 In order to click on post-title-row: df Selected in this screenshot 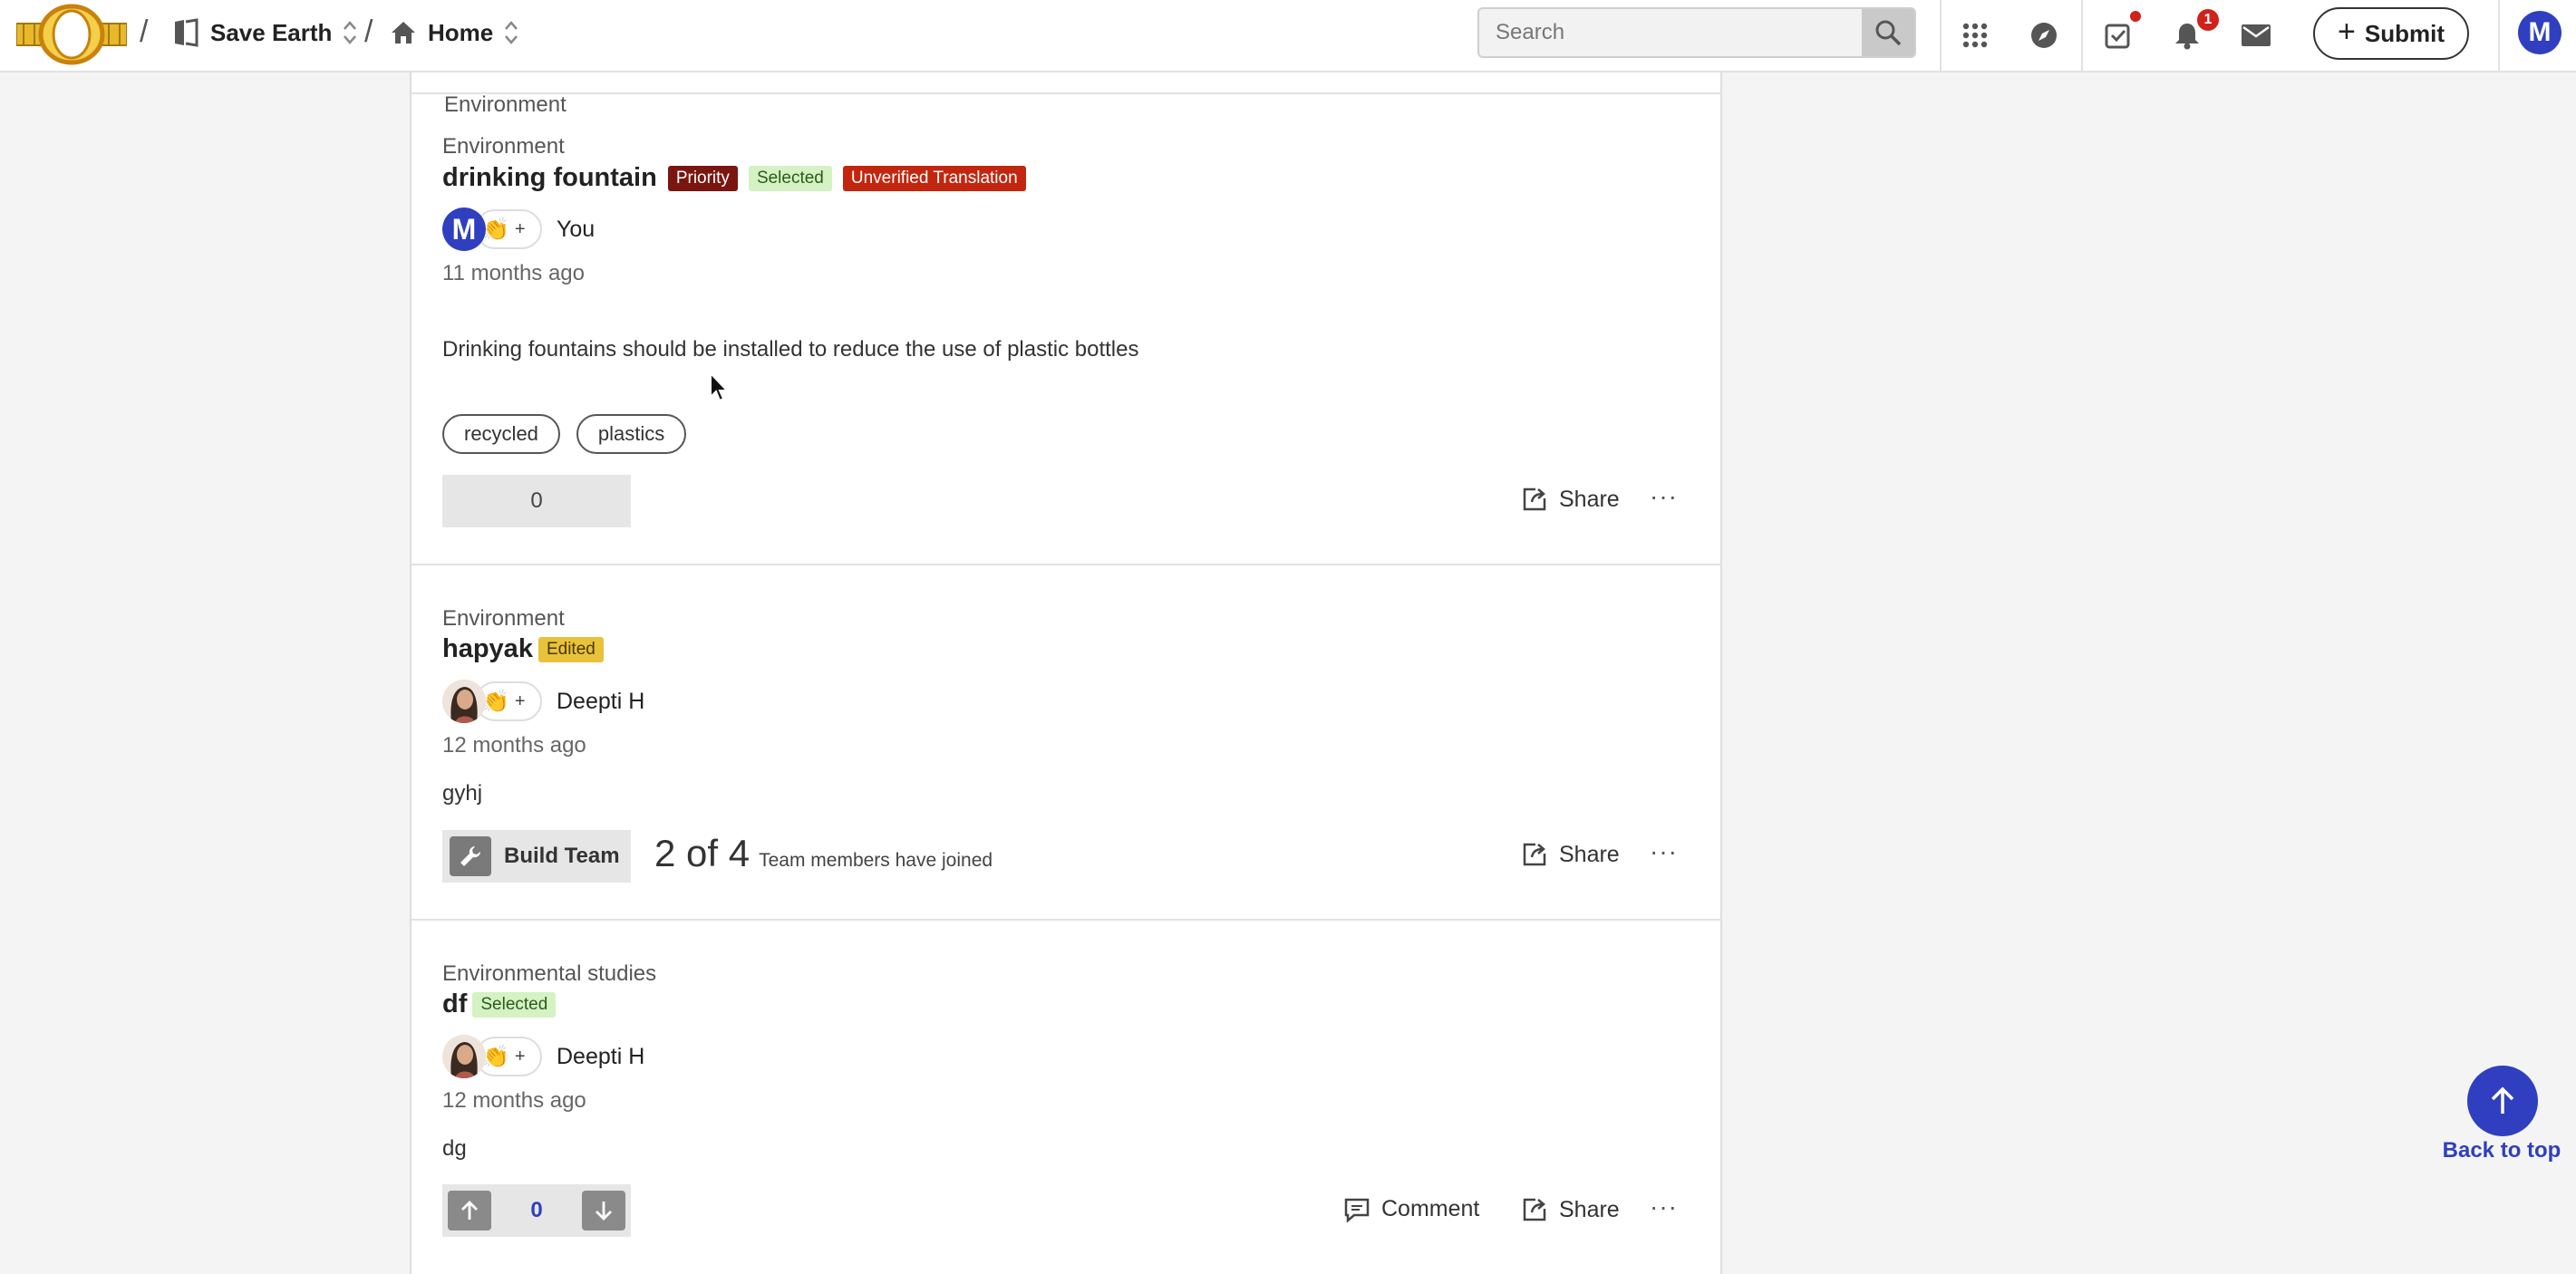, I will do `click(504, 1004)`.